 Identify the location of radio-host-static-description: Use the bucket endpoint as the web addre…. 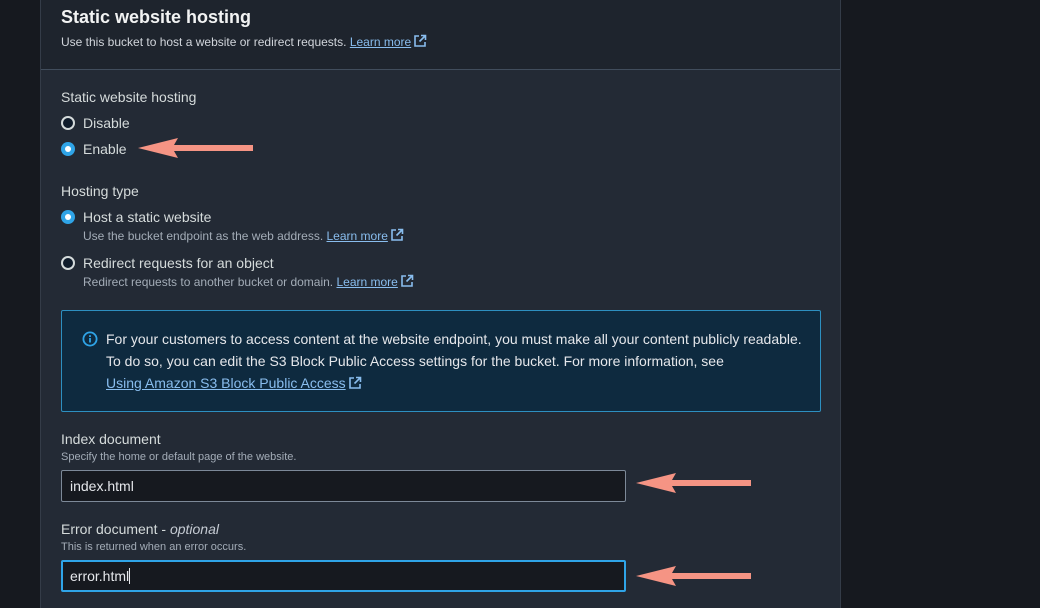
(243, 236).